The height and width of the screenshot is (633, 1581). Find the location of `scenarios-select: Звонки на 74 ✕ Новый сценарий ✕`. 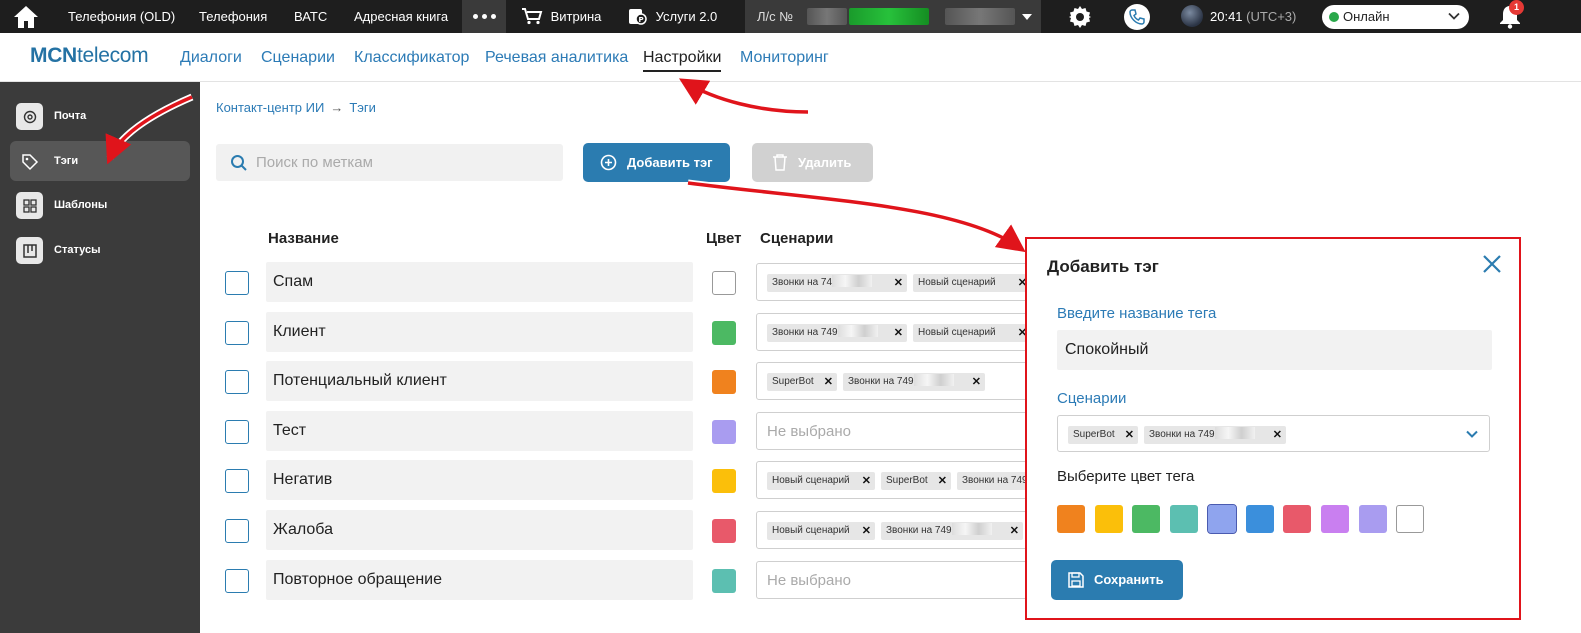

scenarios-select: Звонки на 74 ✕ Новый сценарий ✕ is located at coordinates (893, 282).